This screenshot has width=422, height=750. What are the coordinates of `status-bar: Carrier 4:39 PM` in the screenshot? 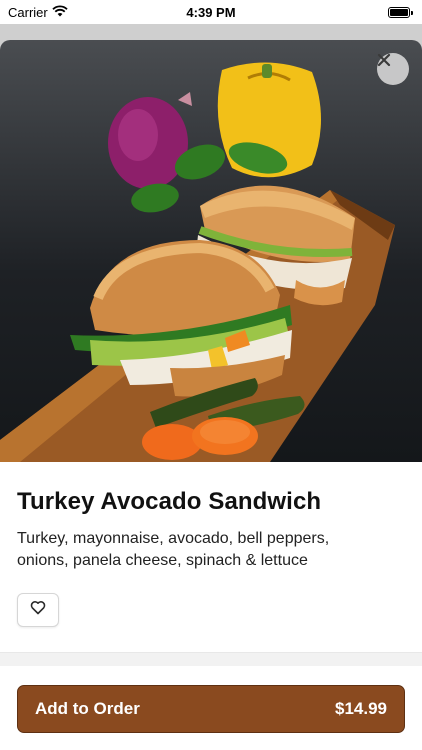 It's located at (211, 12).